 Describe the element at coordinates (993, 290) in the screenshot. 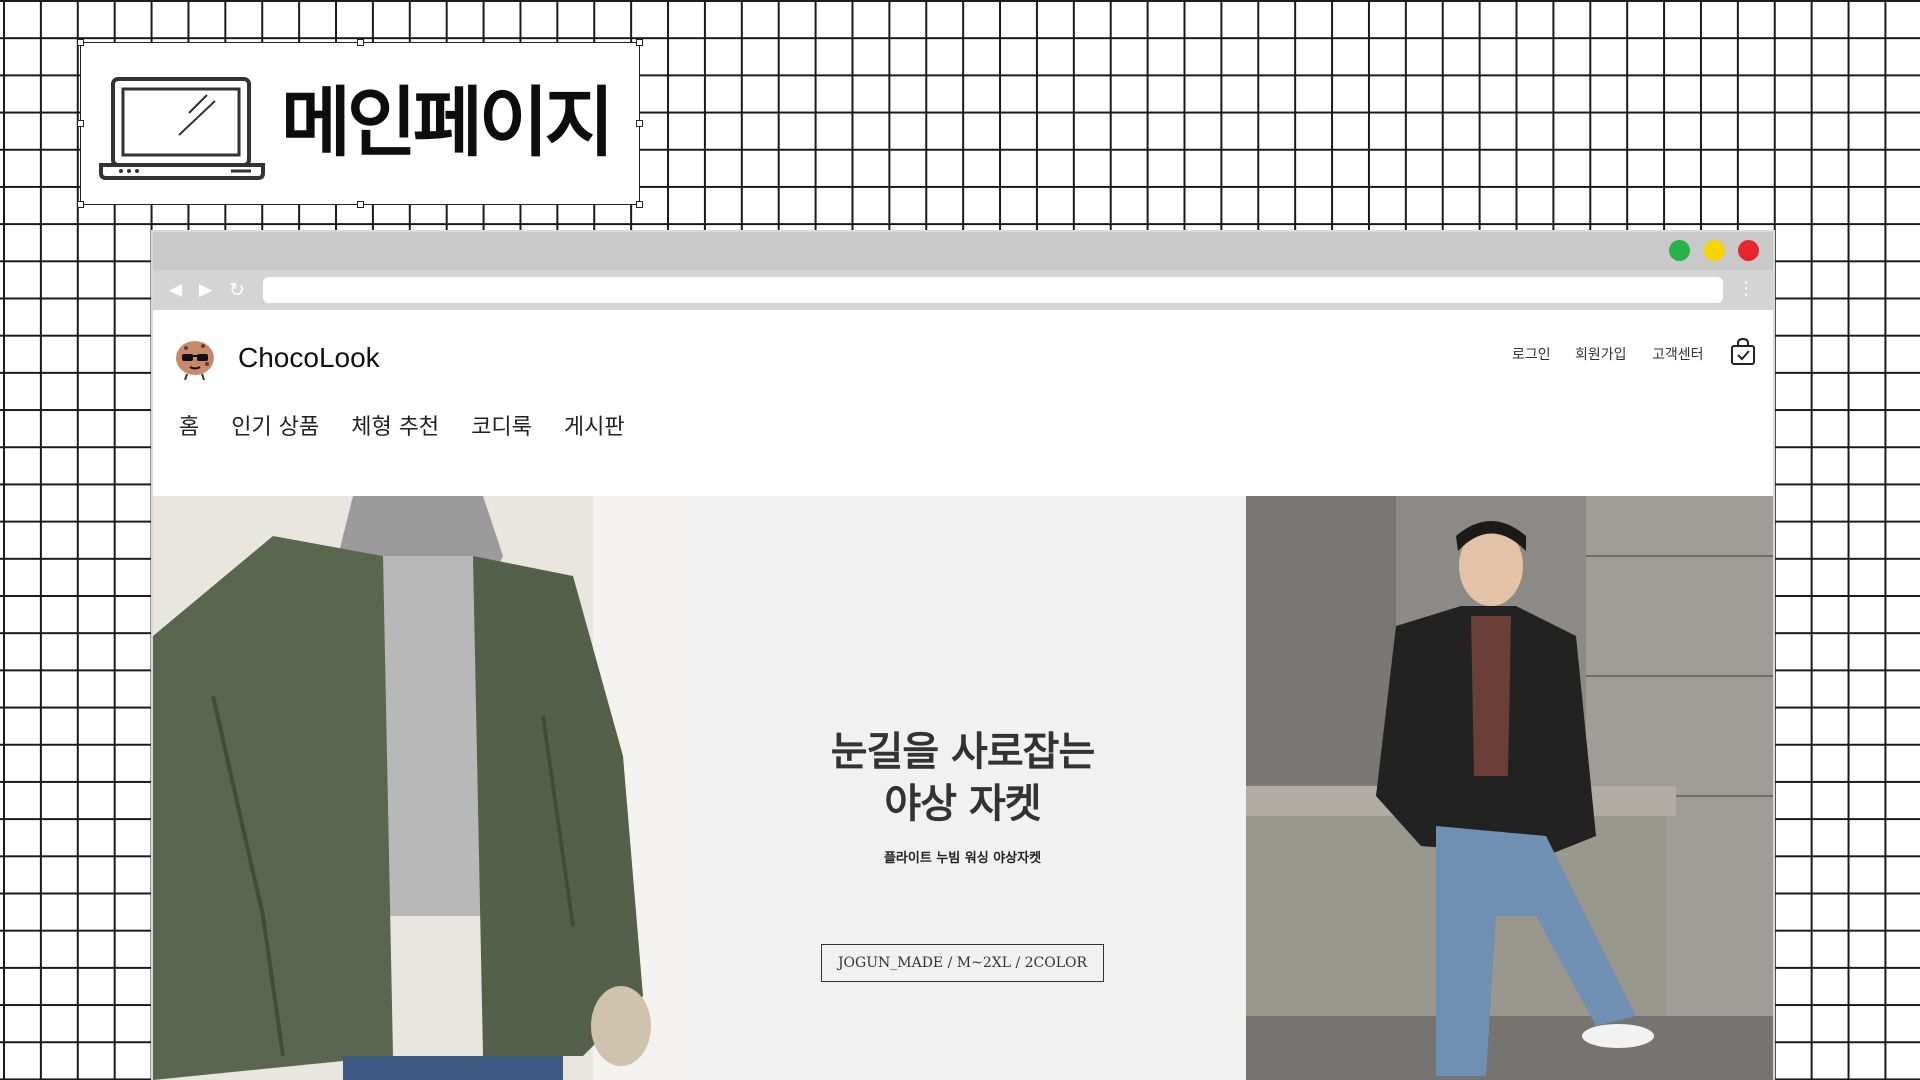

I see `address-bar` at that location.